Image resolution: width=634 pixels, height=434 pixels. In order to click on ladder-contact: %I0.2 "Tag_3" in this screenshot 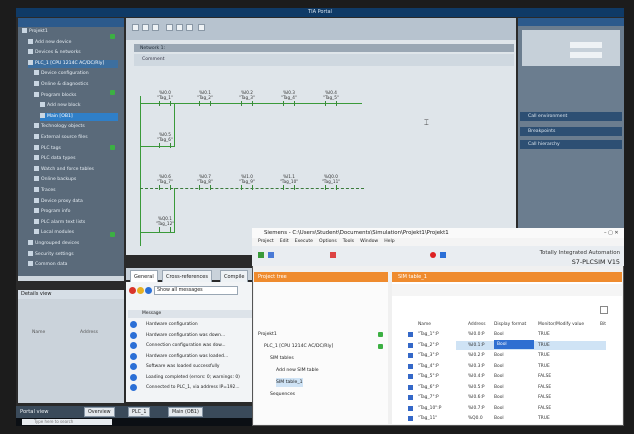, I will do `click(247, 99)`.